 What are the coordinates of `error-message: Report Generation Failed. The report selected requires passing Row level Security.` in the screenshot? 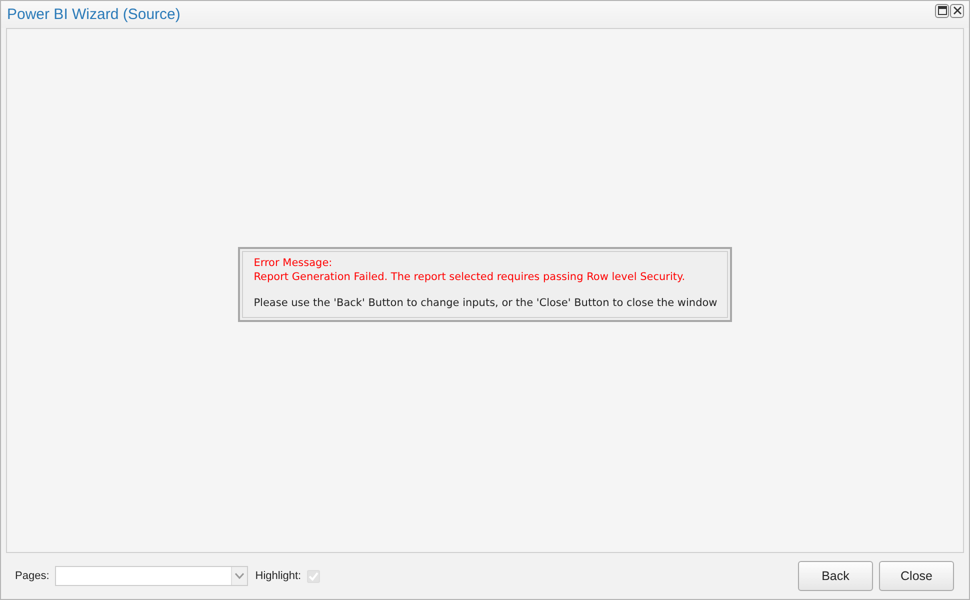 It's located at (470, 277).